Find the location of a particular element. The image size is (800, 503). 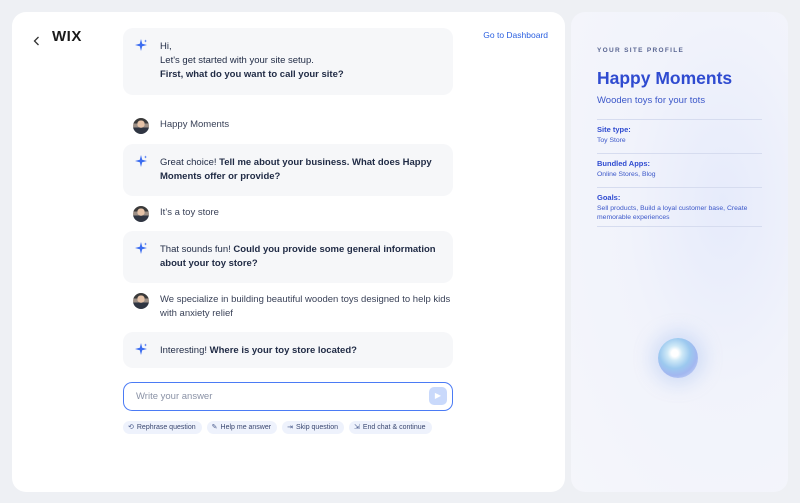

bundled-apps-label: Bundled Apps: is located at coordinates (624, 163).